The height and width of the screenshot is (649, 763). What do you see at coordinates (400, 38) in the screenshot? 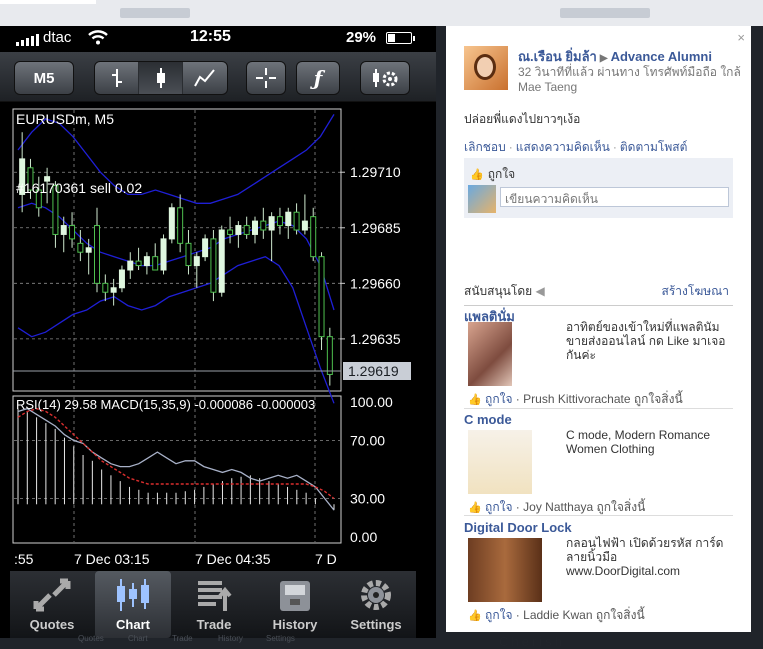
I see `battery-icon` at bounding box center [400, 38].